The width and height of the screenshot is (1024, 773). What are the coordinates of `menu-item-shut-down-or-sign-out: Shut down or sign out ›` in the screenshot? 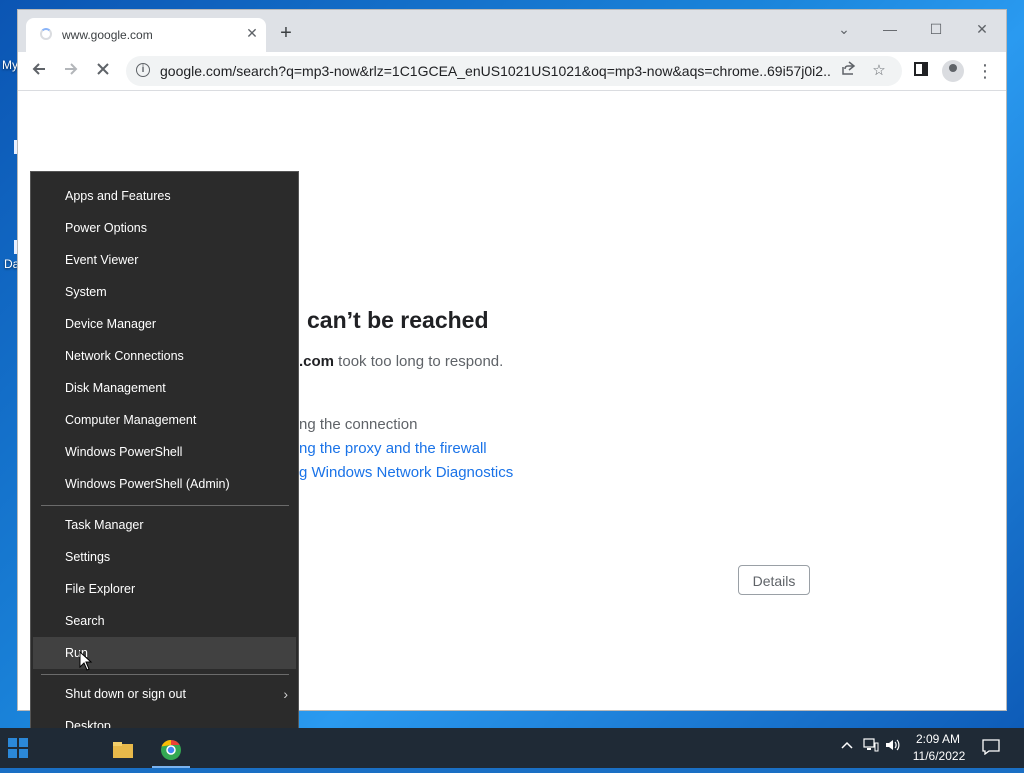 It's located at (164, 694).